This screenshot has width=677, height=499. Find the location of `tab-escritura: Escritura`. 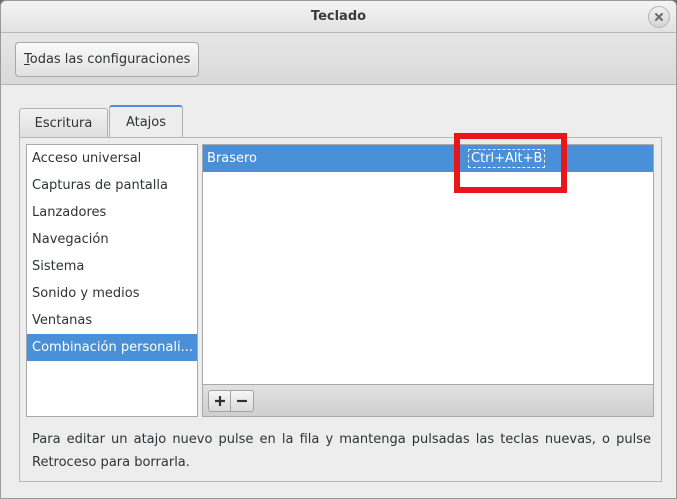

tab-escritura: Escritura is located at coordinates (63, 123).